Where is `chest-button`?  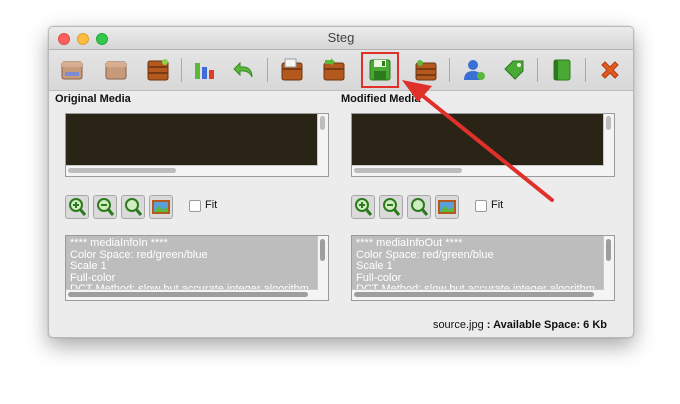
chest-button is located at coordinates (158, 70).